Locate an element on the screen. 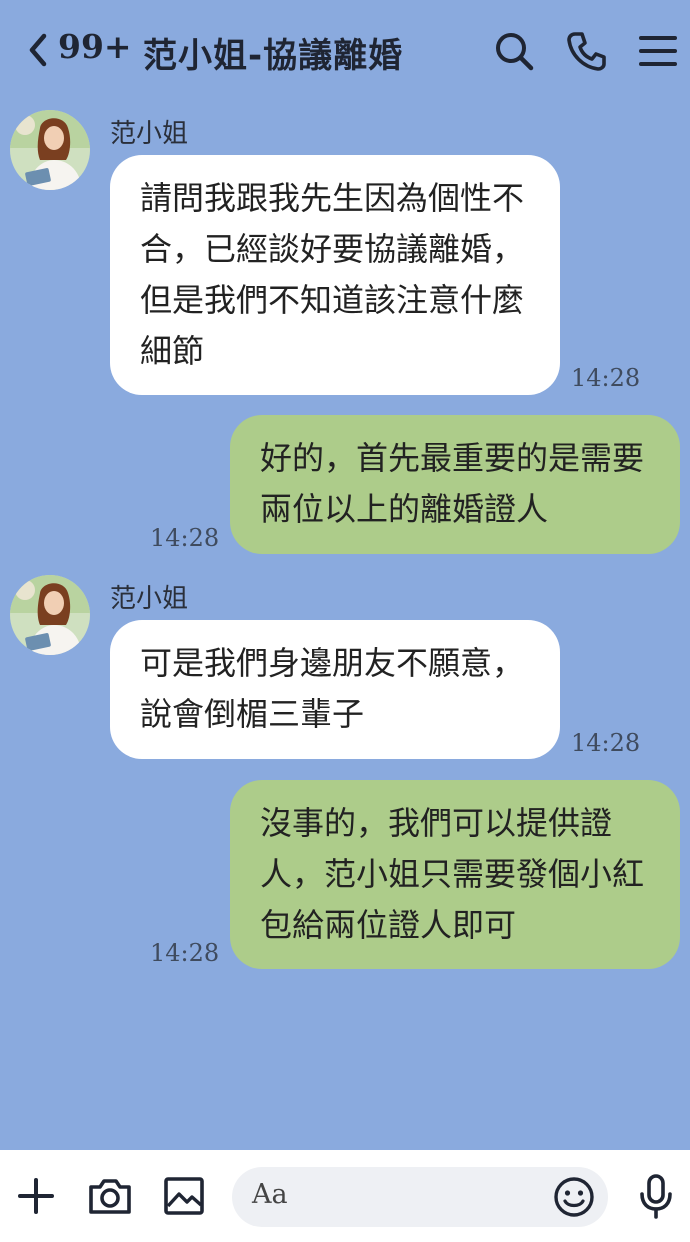 The width and height of the screenshot is (690, 1242). incoming-message-bubble: 可是我們身邊朋友不願意，說會倒楣三輩子 is located at coordinates (335, 689).